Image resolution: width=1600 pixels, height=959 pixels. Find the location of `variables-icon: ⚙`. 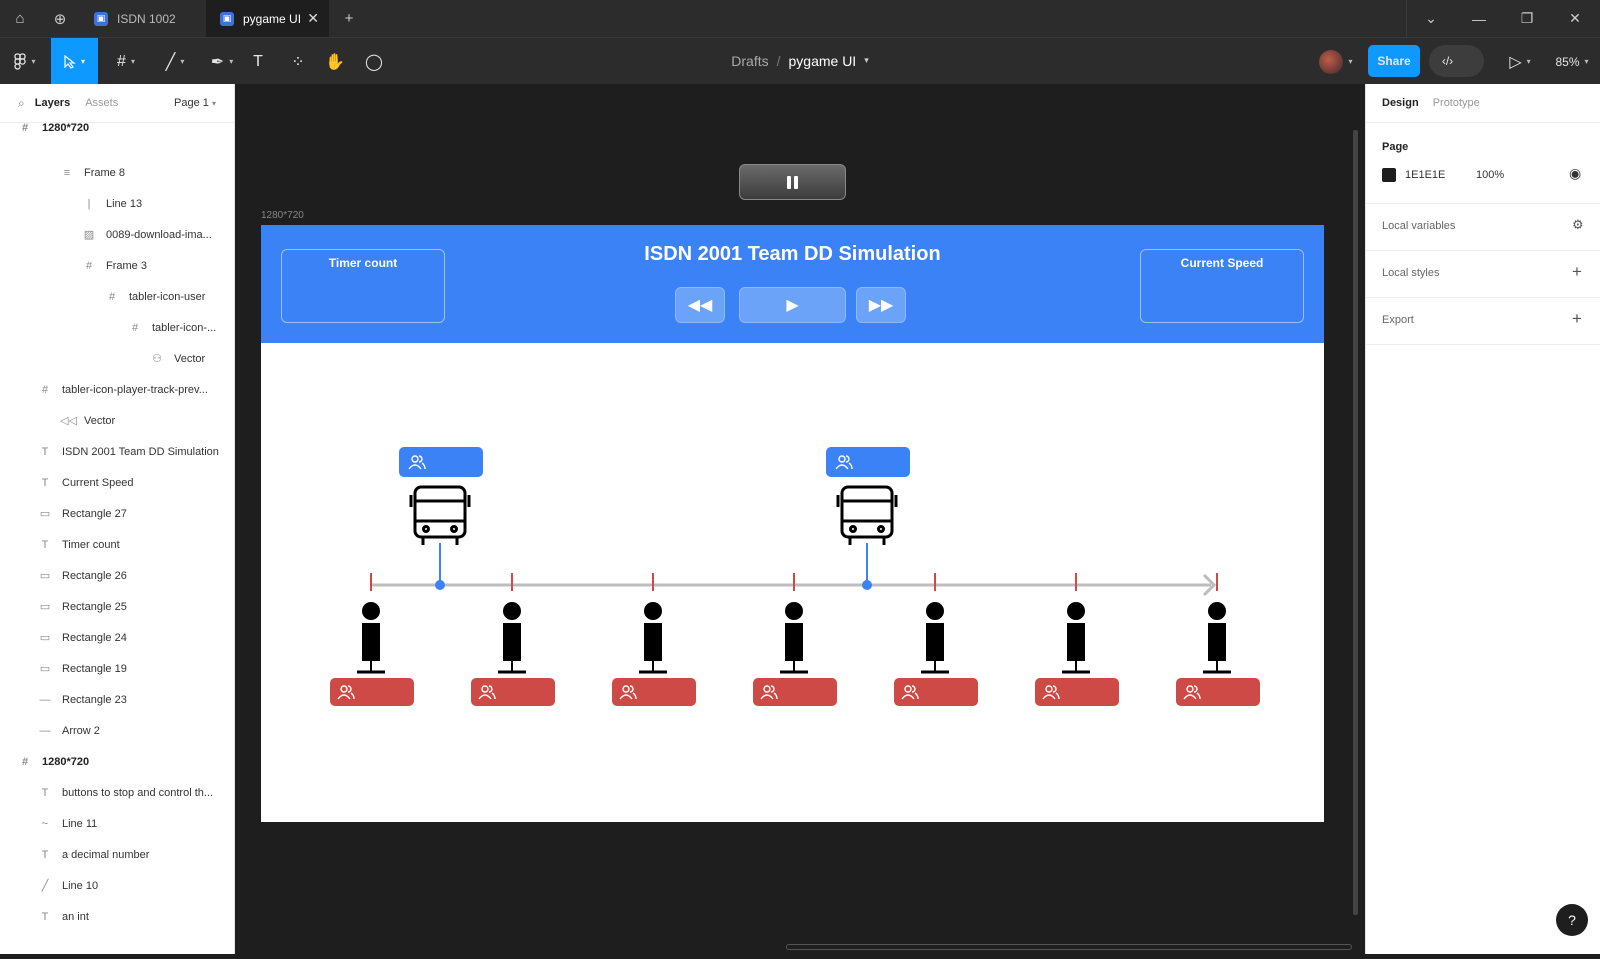

variables-icon: ⚙ is located at coordinates (1578, 225).